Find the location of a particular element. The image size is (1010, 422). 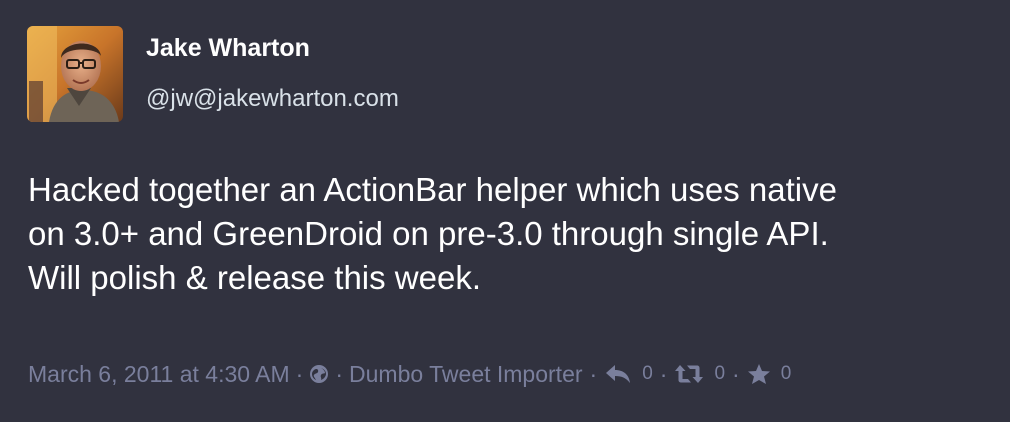

display-name: Jake Wharton is located at coordinates (228, 48).